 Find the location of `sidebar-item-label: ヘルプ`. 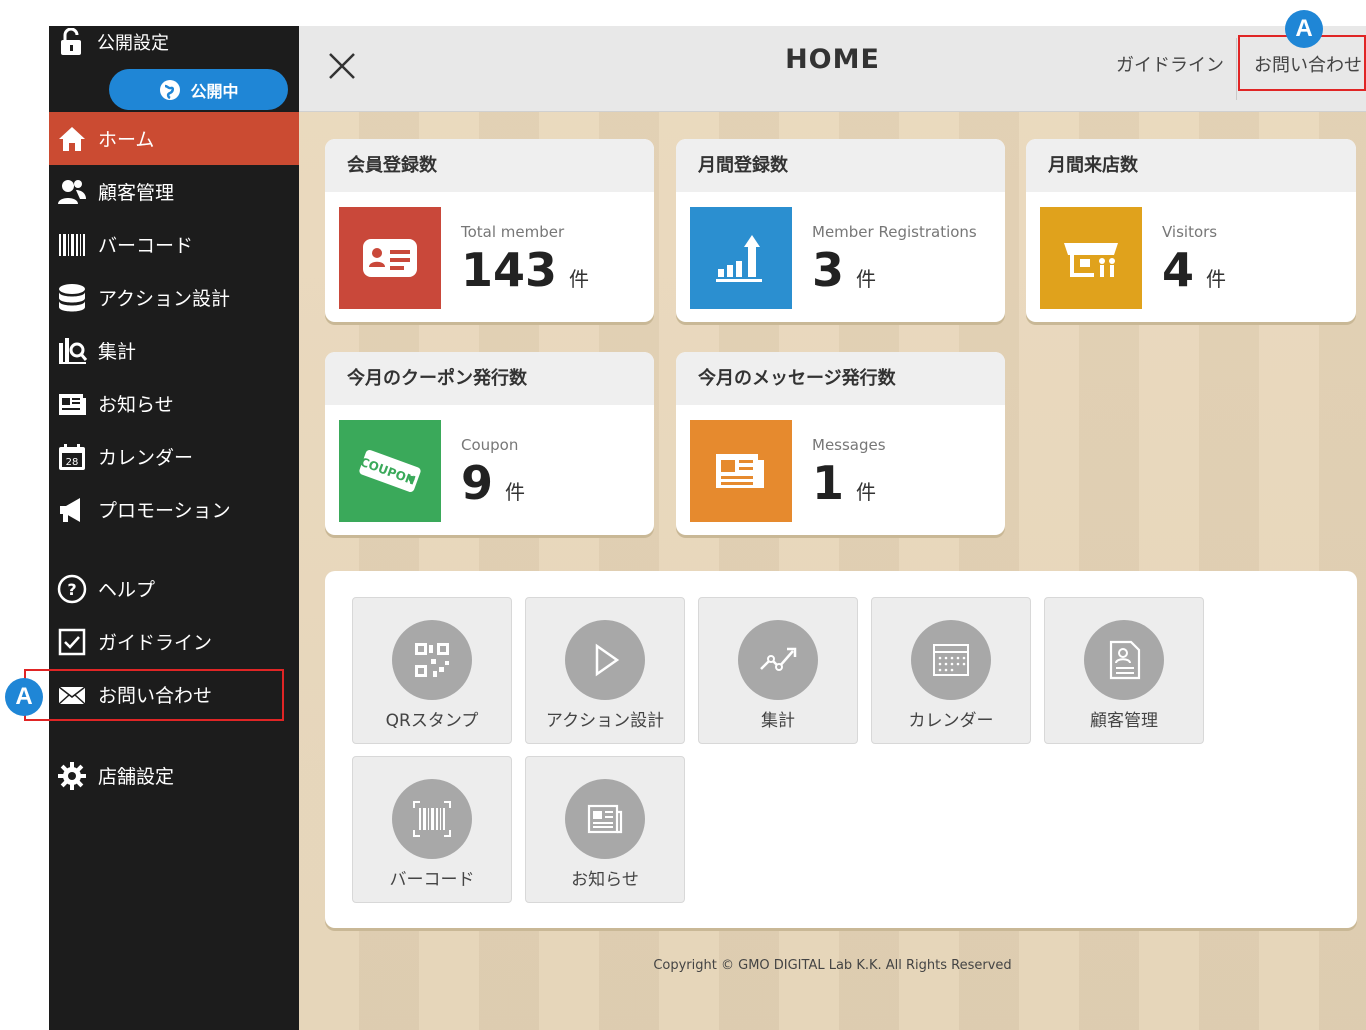

sidebar-item-label: ヘルプ is located at coordinates (127, 590).